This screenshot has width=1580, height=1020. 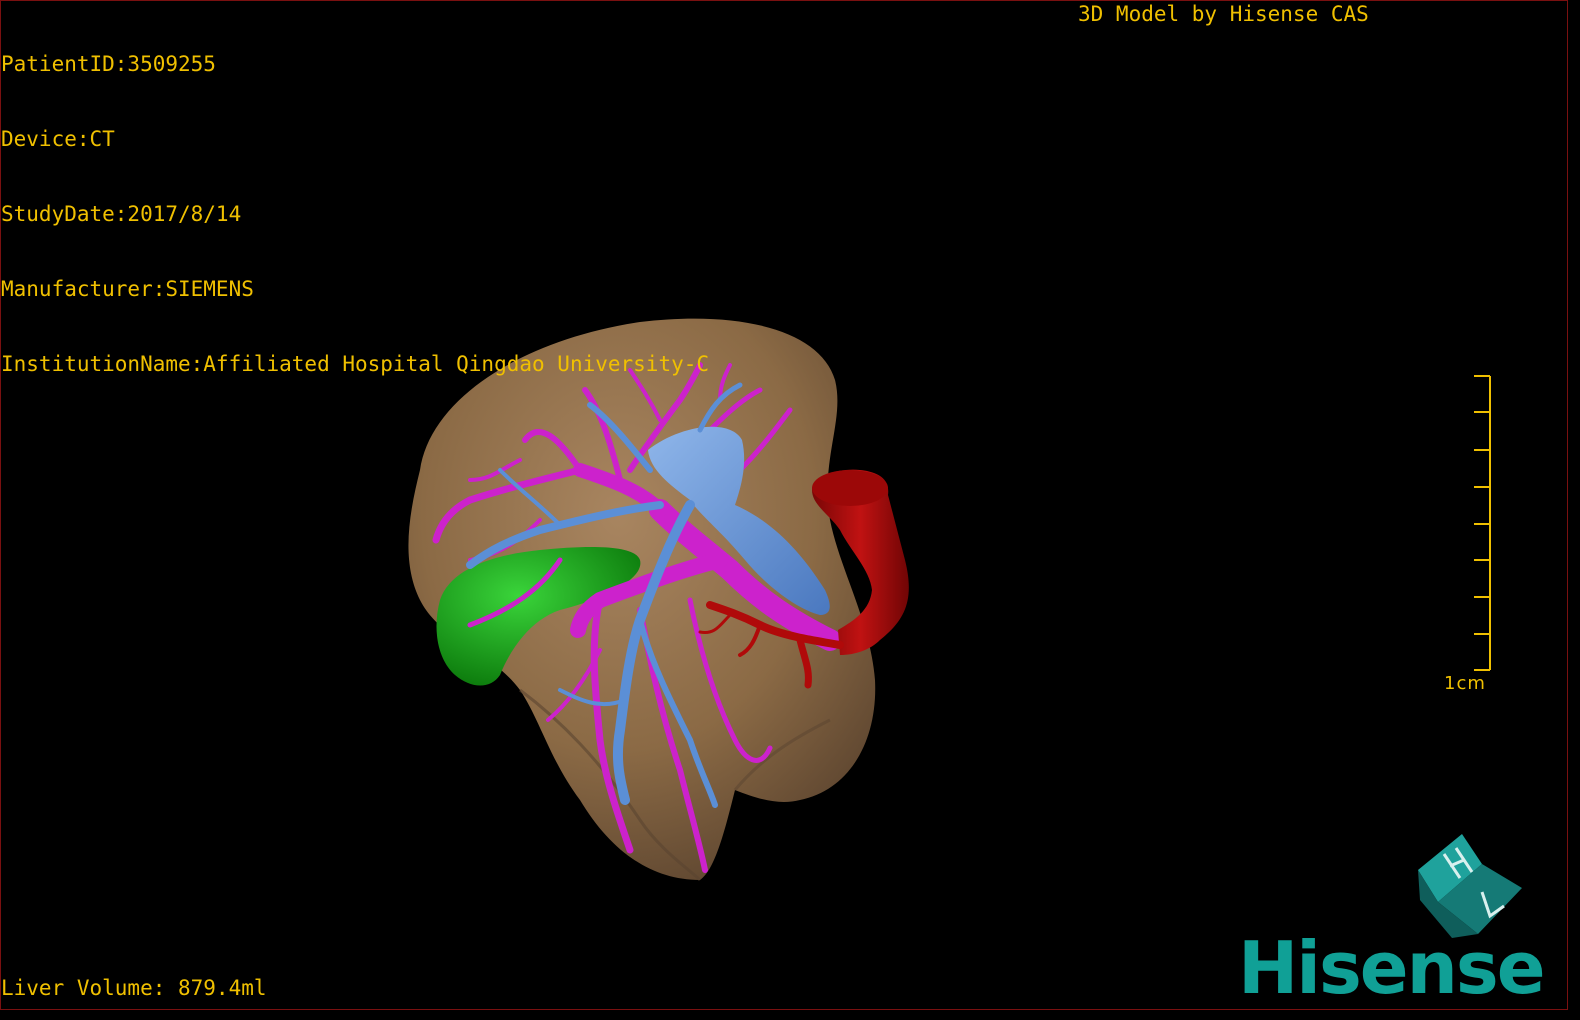 I want to click on manufacturer-text: Manufacturer:SIEMENS, so click(x=127, y=289).